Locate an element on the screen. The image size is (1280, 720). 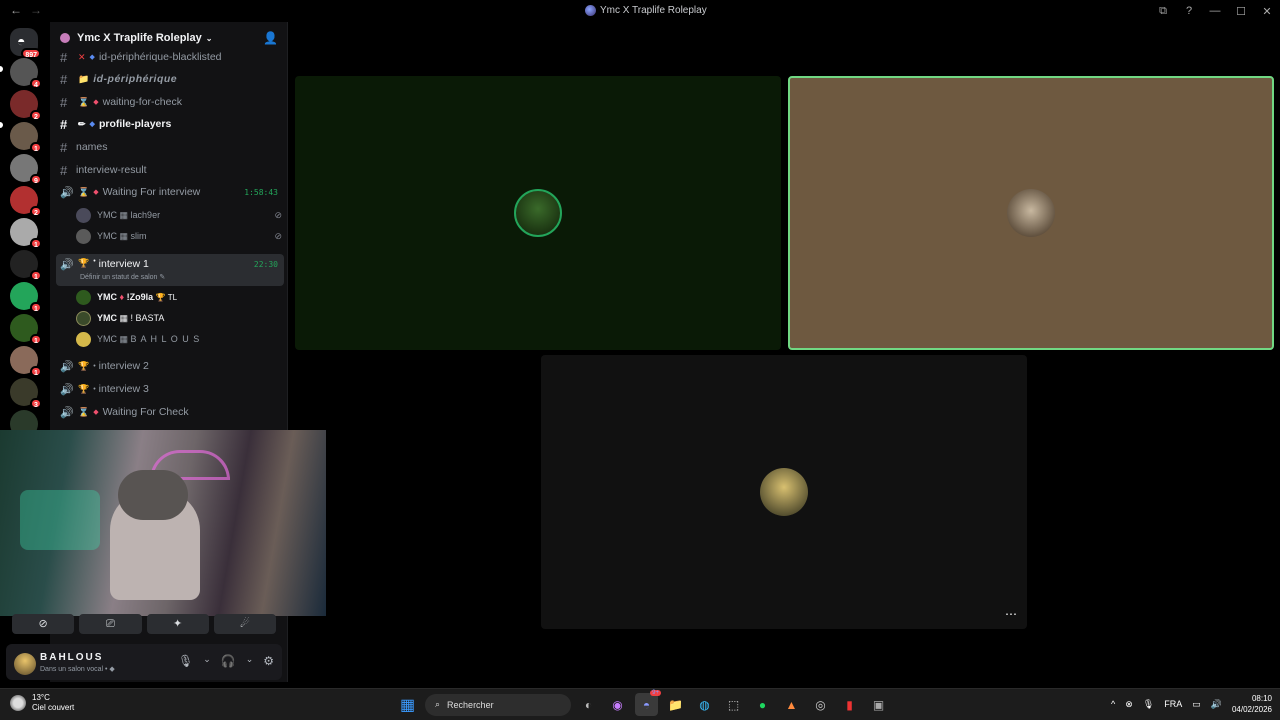
hourglass-icon: ⌛ is located at coordinates (84, 411).